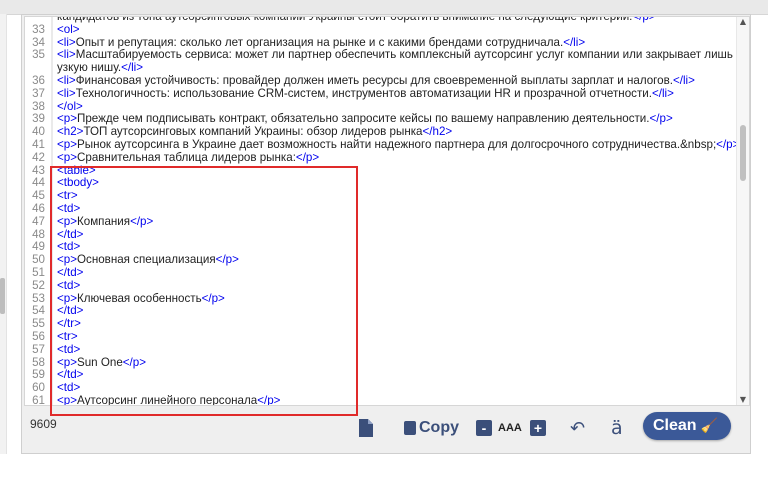 The image size is (768, 478). Describe the element at coordinates (38, 388) in the screenshot. I see `line-number: 60` at that location.